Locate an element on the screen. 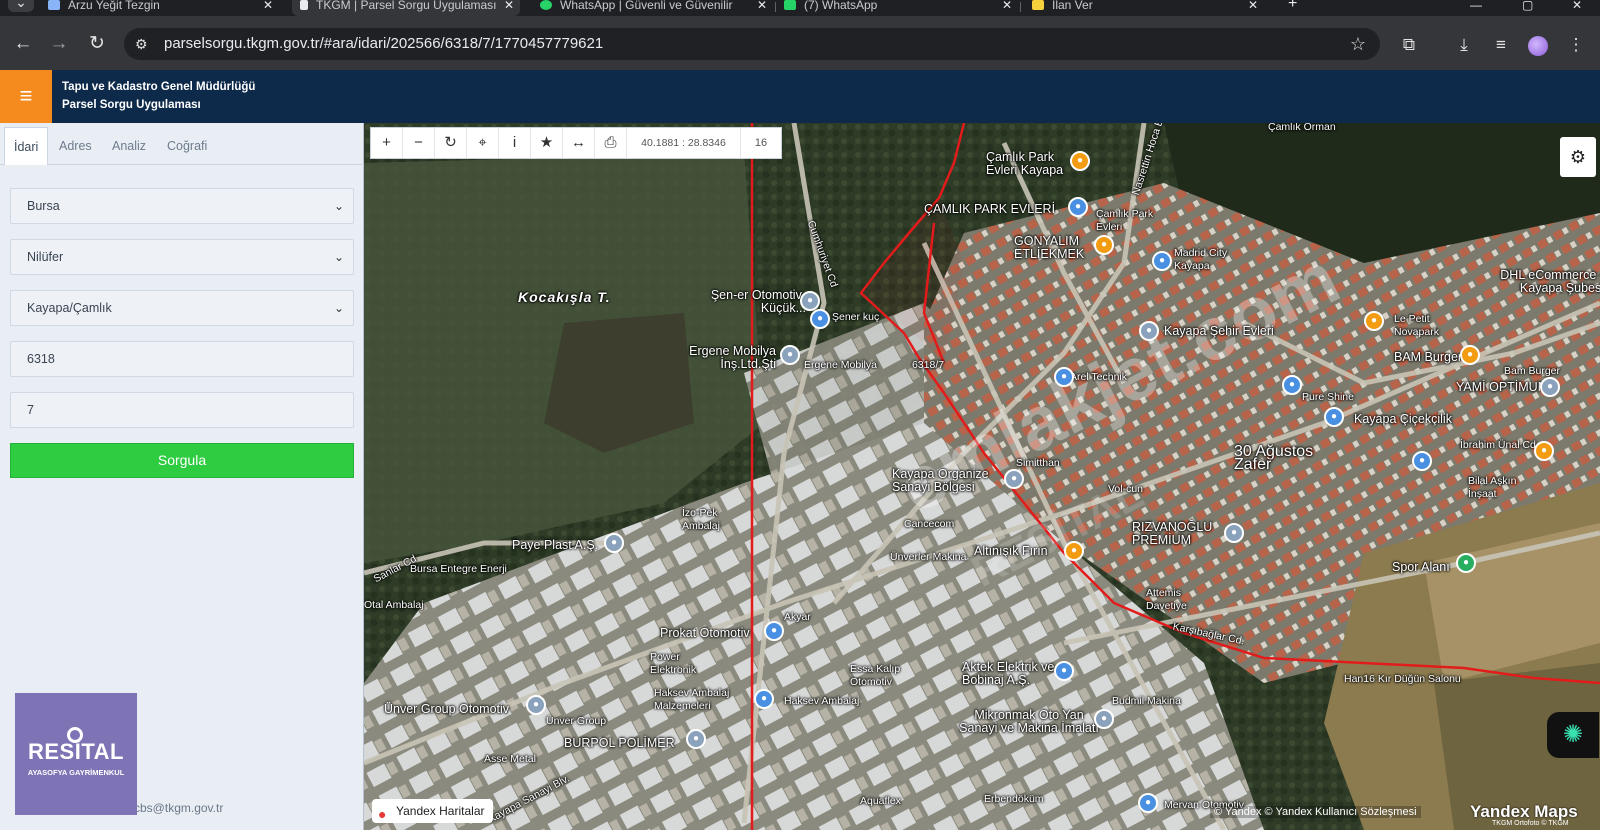 The height and width of the screenshot is (830, 1600). browser-tab-1: Arzu Yeğit Tezgin ✕ is located at coordinates (160, 8).